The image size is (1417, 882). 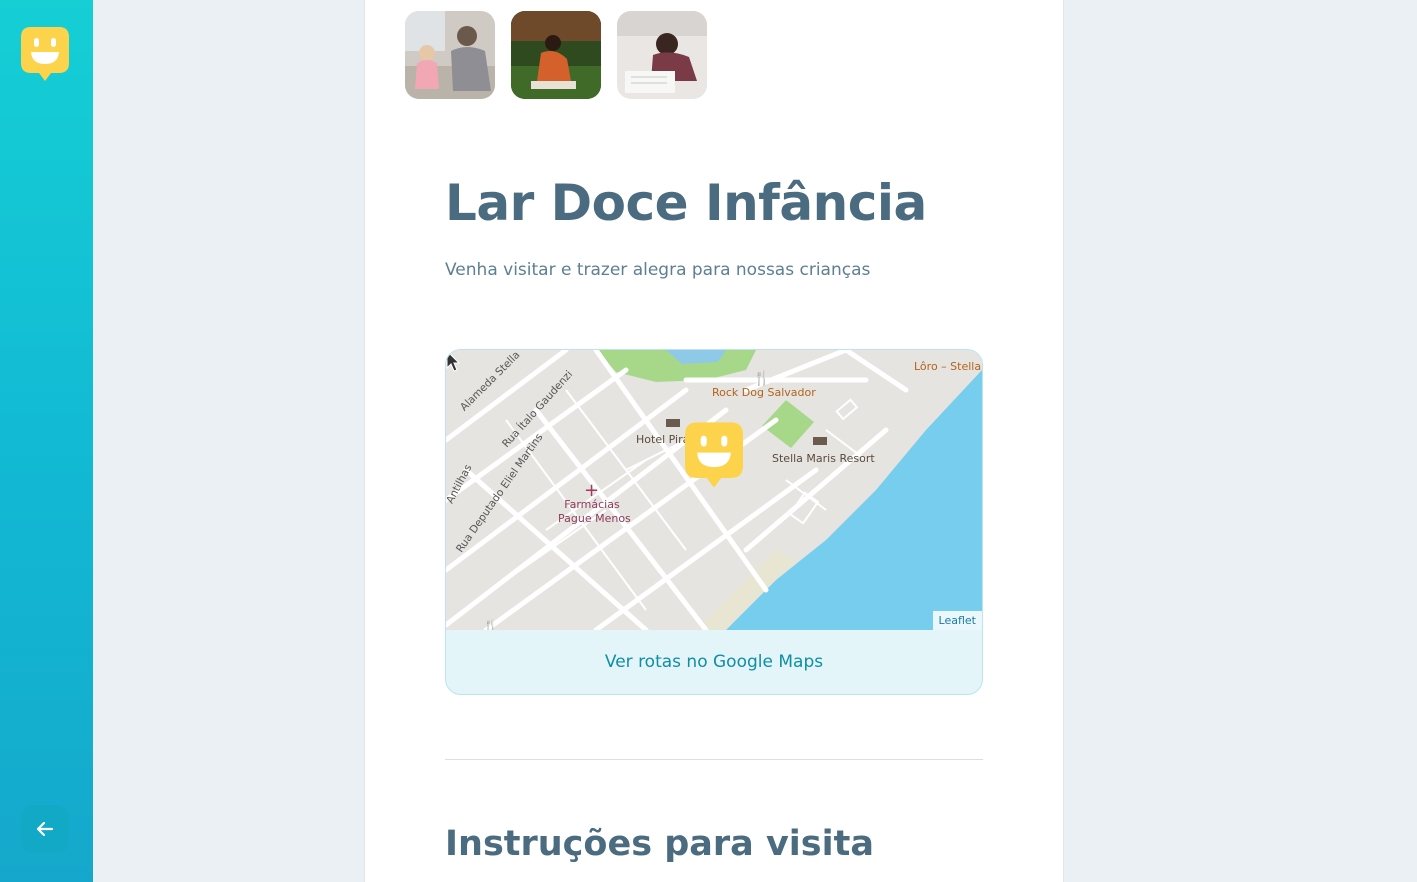 I want to click on photo-child-drawing-grass-icon, so click(x=556, y=55).